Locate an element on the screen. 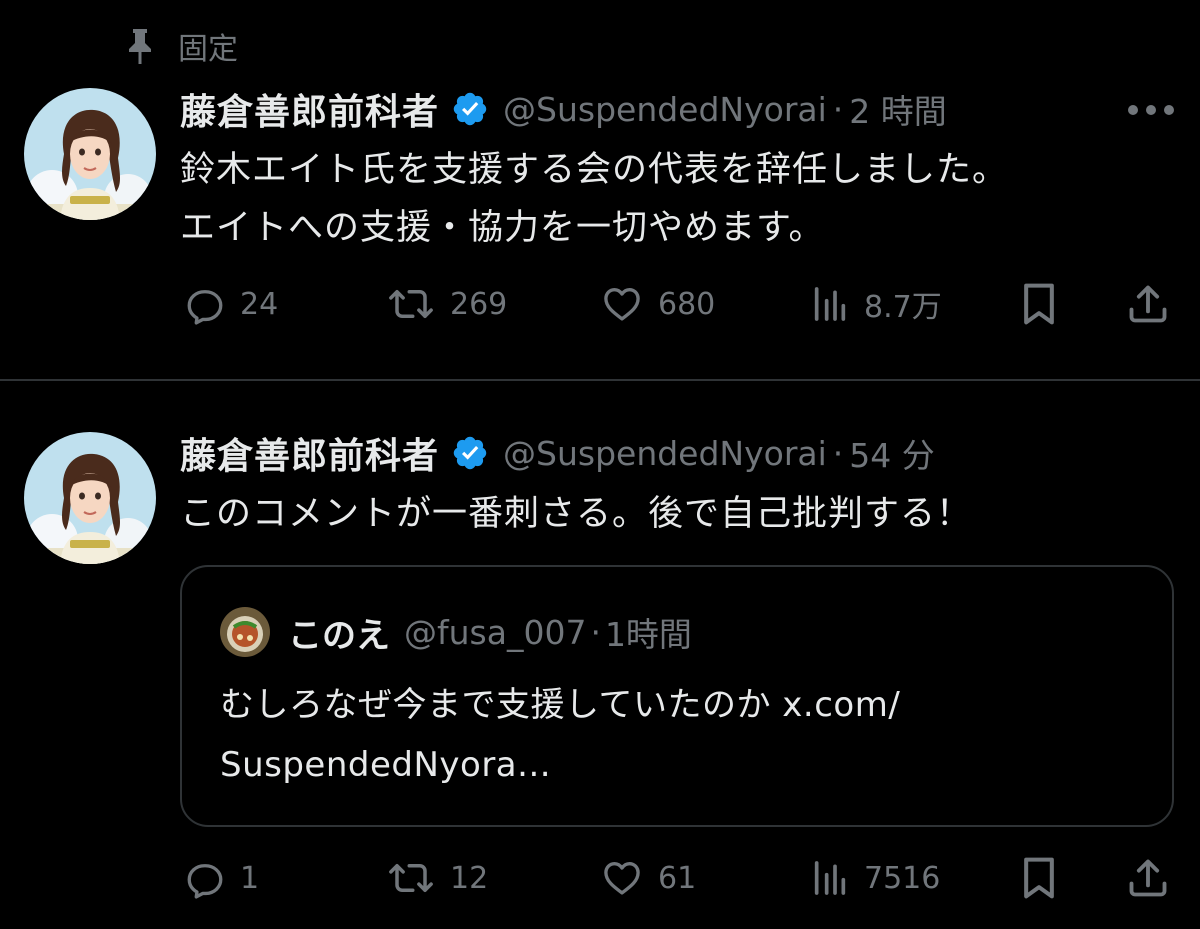  tweet-text: このコメントが一番刺さる。後で自己批判する！ is located at coordinates (680, 514).